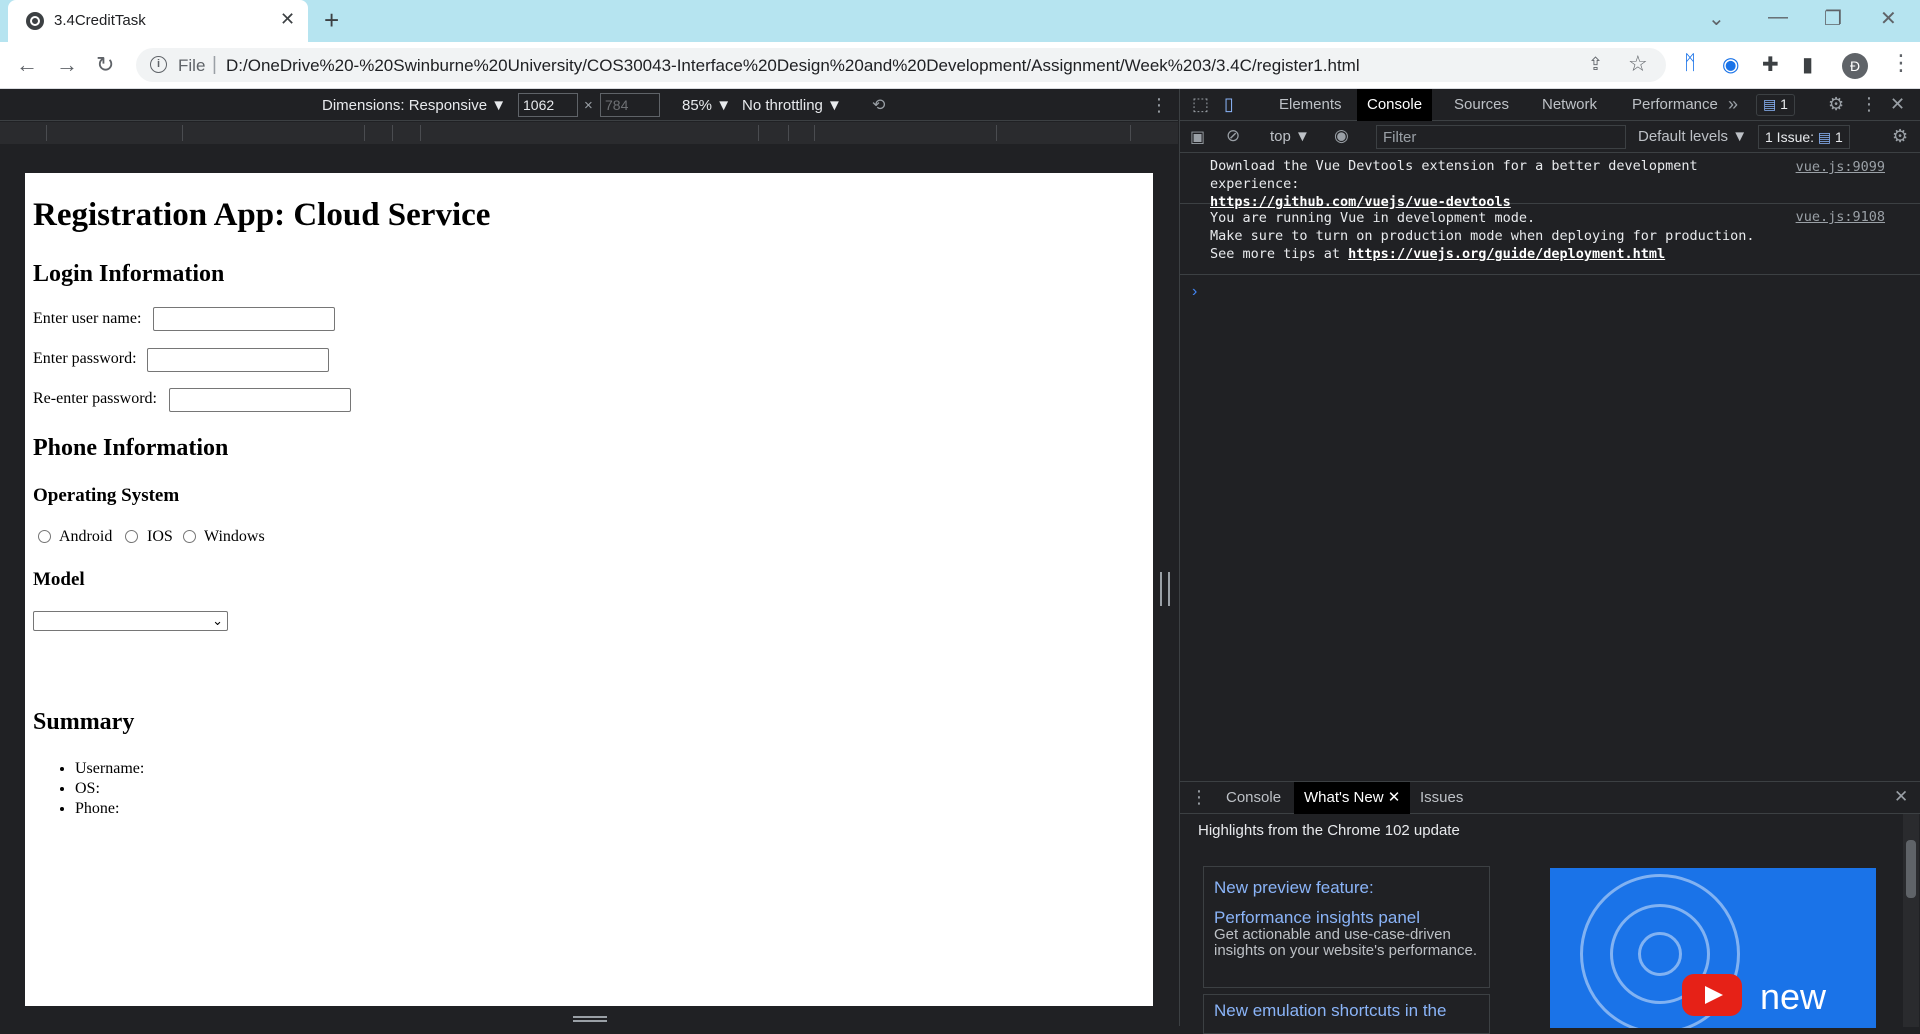 This screenshot has height=1034, width=1920. I want to click on device-toggle-icon: ▯, so click(1229, 104).